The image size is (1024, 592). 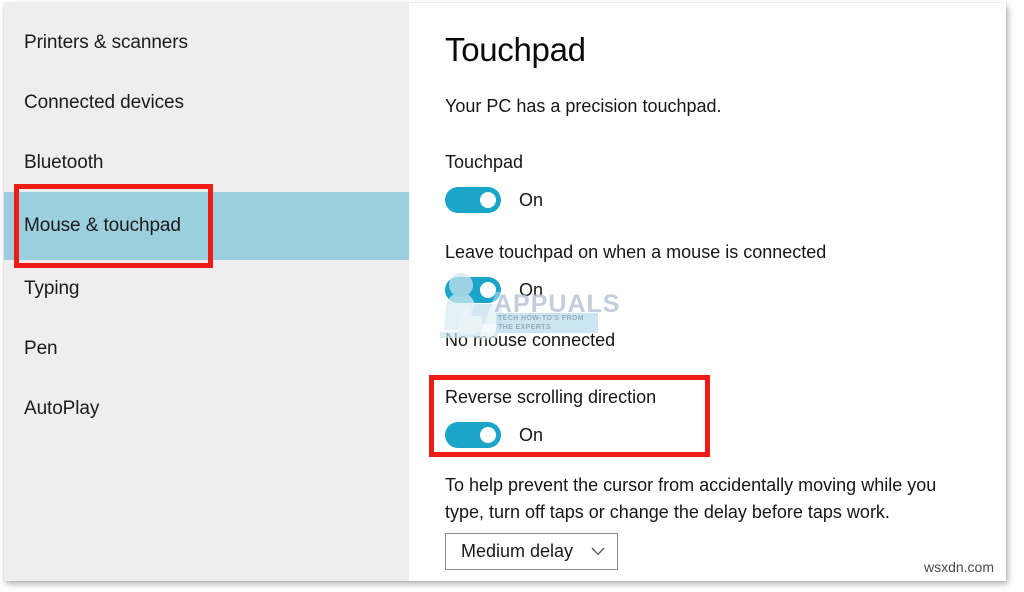 I want to click on sidebar-item-label: AutoPlay, so click(x=62, y=408).